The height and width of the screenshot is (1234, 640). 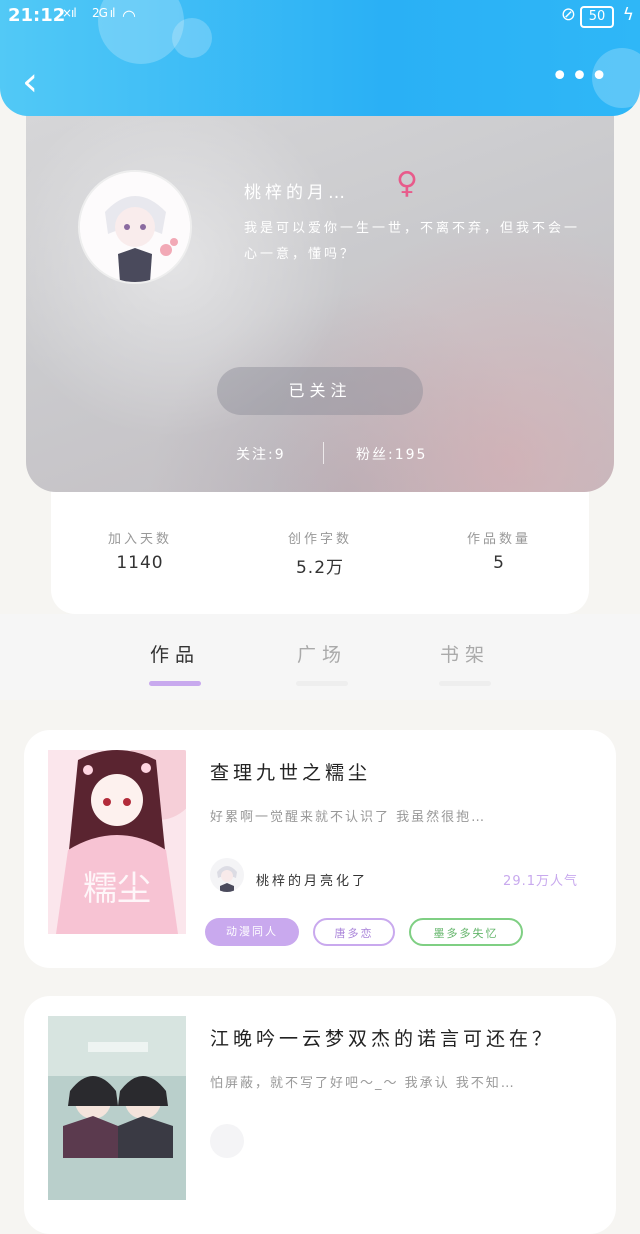 What do you see at coordinates (499, 563) in the screenshot?
I see `stat-value: 5` at bounding box center [499, 563].